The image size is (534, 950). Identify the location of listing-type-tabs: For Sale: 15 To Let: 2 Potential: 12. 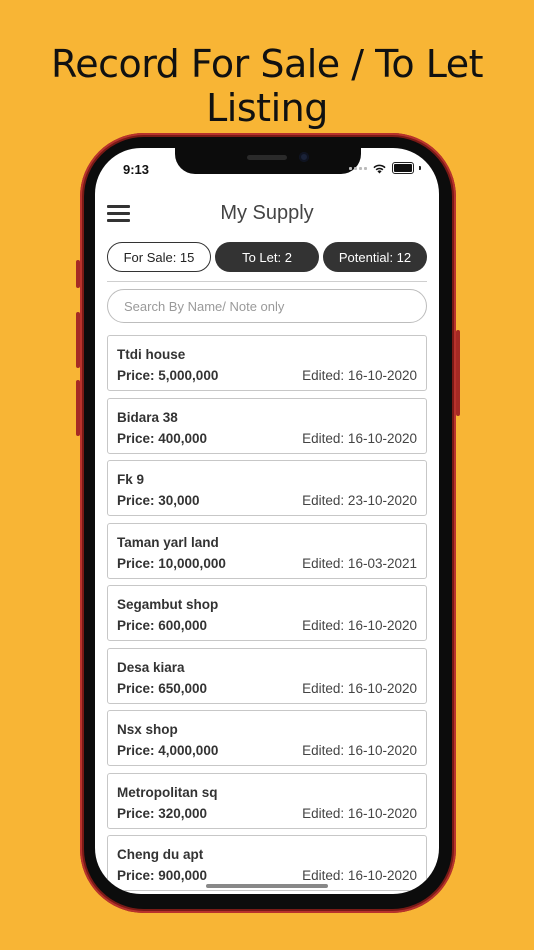
(267, 257).